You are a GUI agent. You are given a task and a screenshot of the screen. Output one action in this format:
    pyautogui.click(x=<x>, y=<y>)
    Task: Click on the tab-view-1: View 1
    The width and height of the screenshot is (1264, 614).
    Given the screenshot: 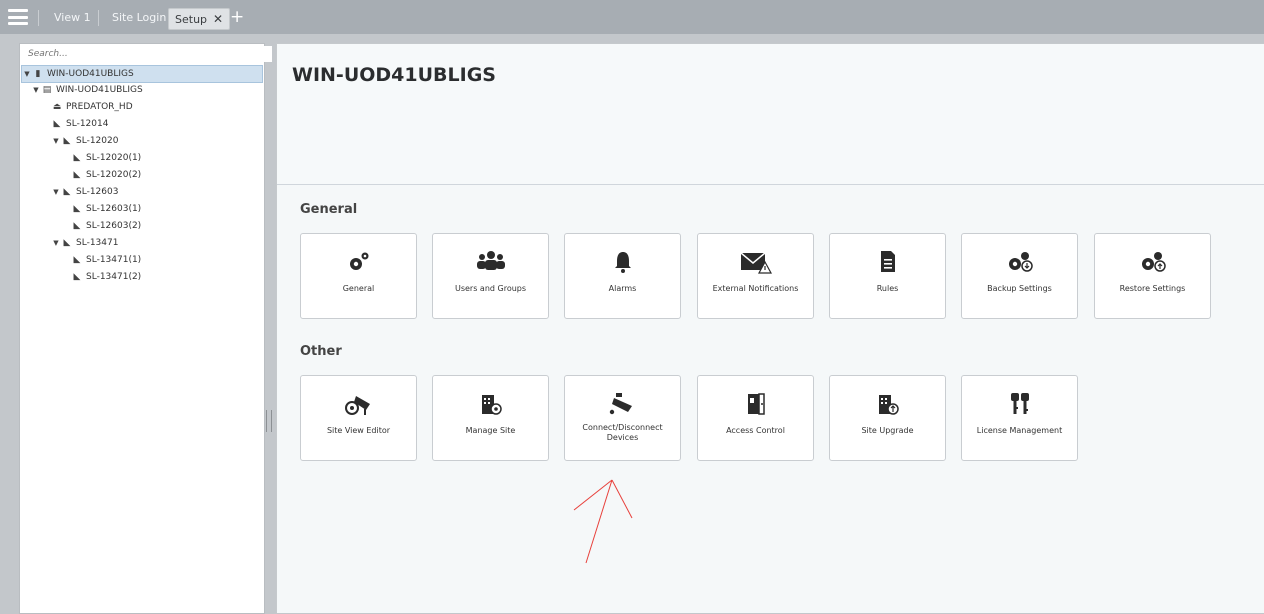 What is the action you would take?
    pyautogui.click(x=72, y=18)
    